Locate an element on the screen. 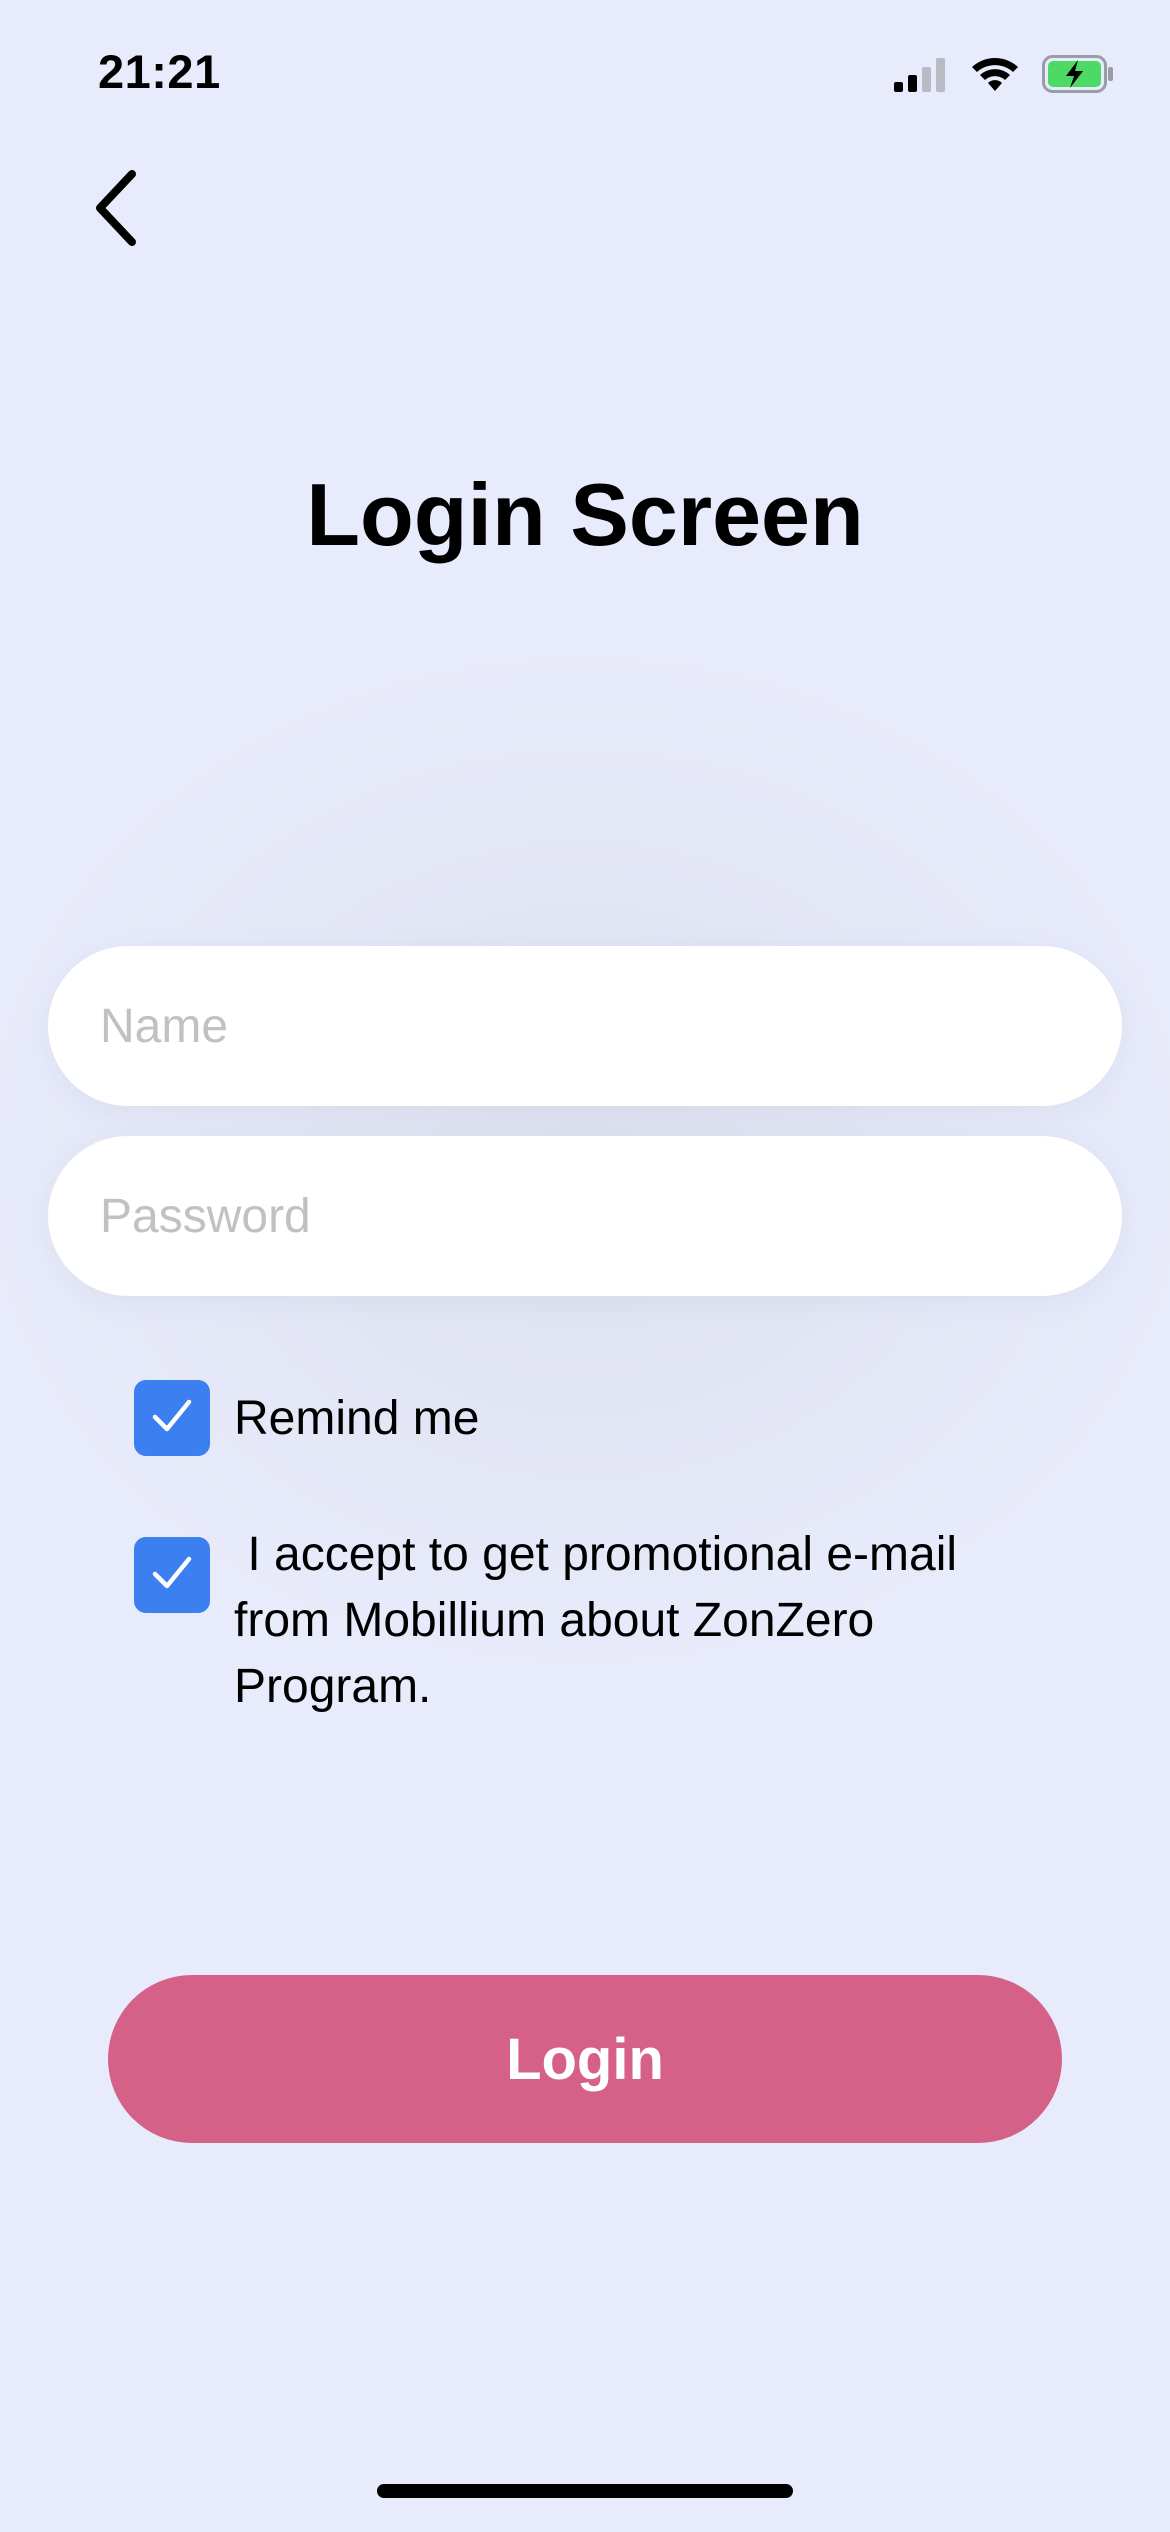 This screenshot has width=1170, height=2532. name-field is located at coordinates (585, 1026).